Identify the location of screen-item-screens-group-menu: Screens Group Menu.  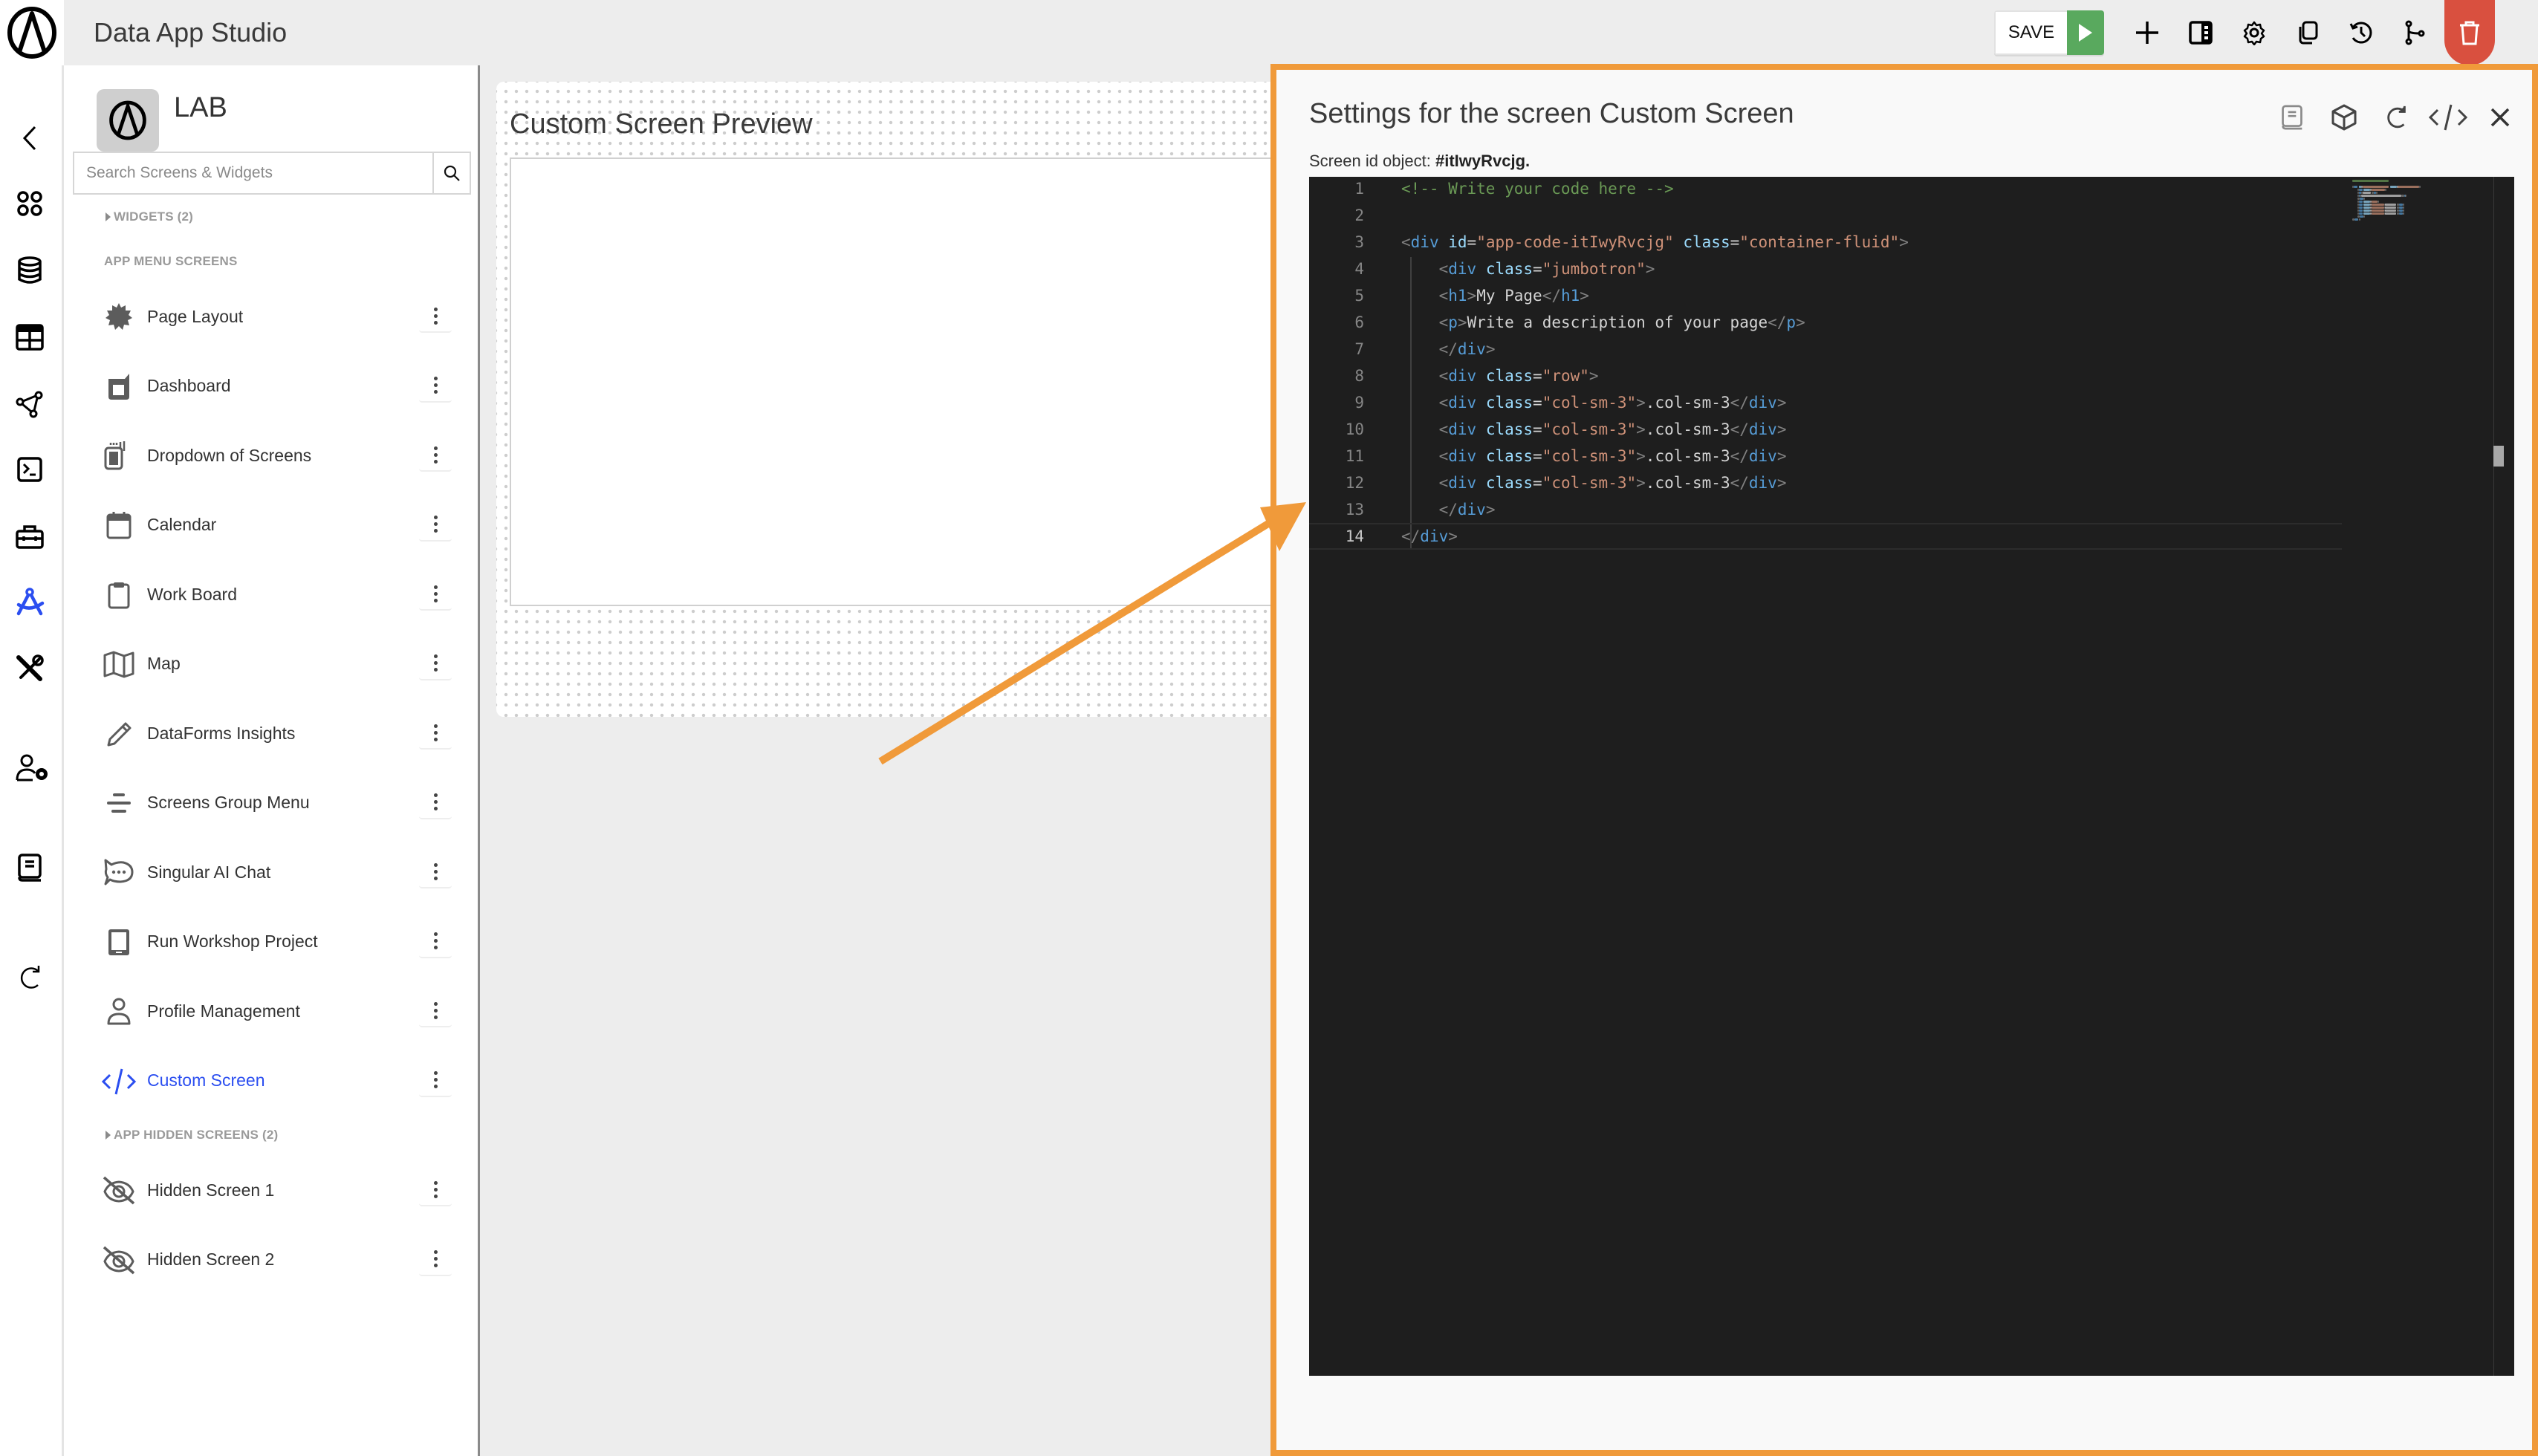
(287, 803).